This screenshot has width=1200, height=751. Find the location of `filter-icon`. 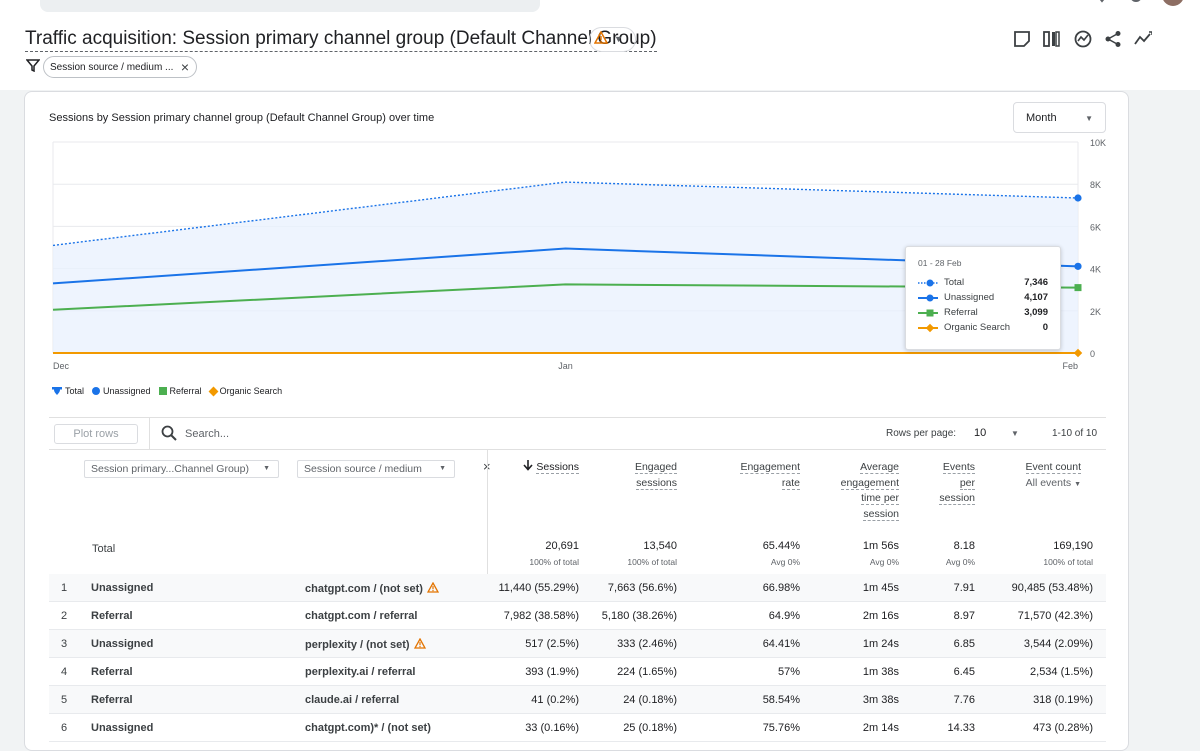

filter-icon is located at coordinates (33, 65).